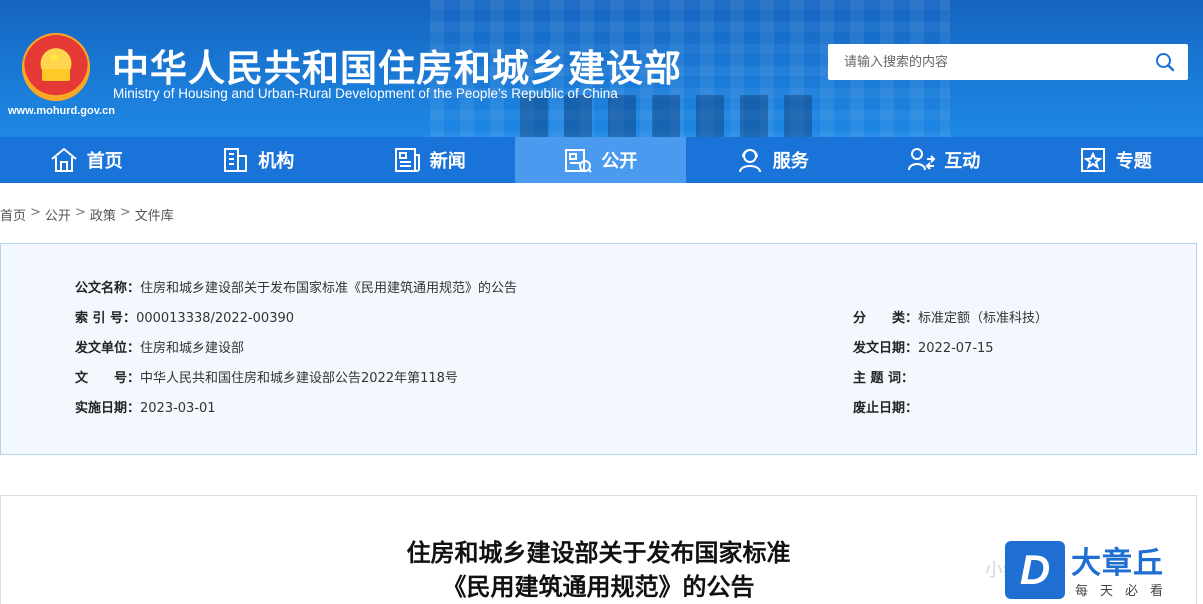 This screenshot has height=604, width=1203. I want to click on info-doc-number-label: 文 号：, so click(108, 378).